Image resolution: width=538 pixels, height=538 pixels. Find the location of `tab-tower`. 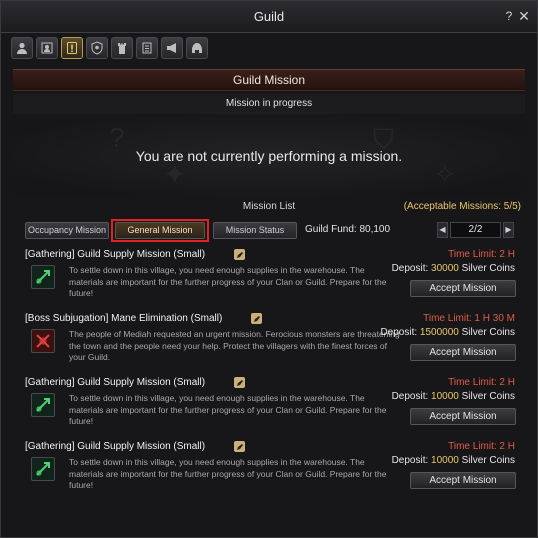

tab-tower is located at coordinates (122, 48).